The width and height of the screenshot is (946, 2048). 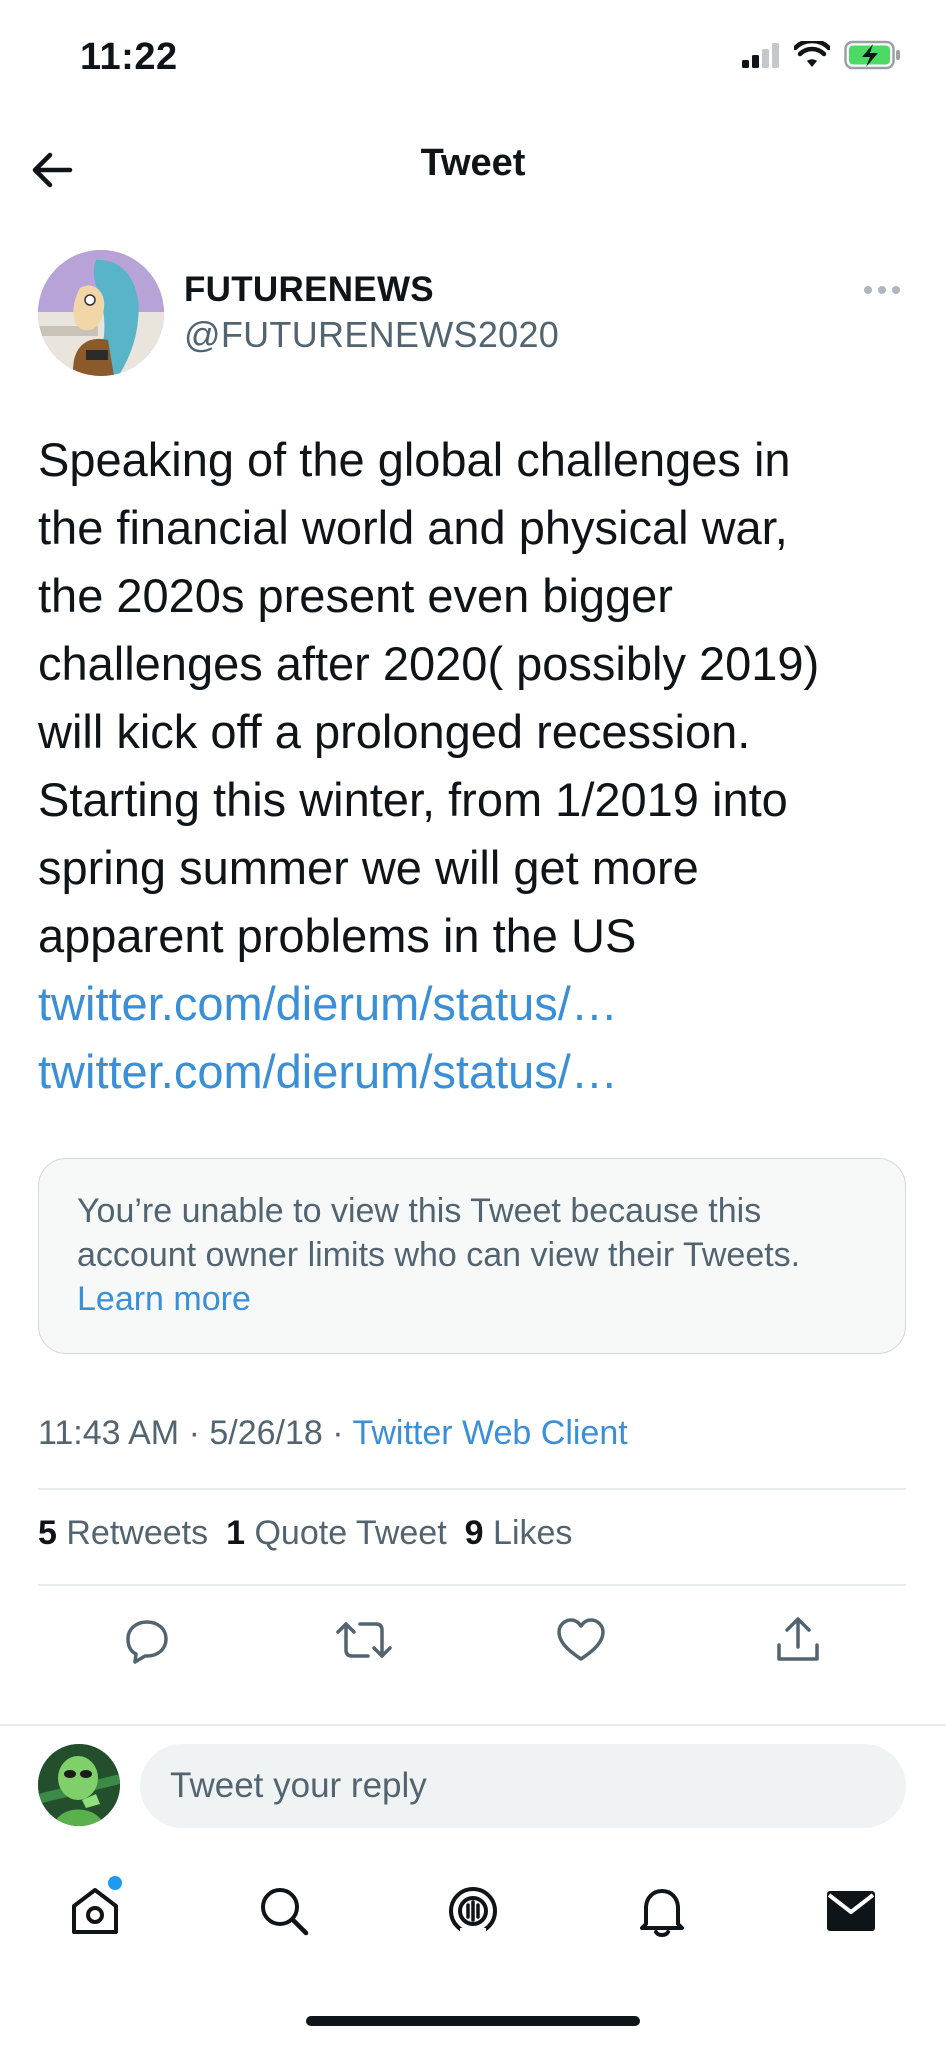 I want to click on retweets-count: 5, so click(x=47, y=1533).